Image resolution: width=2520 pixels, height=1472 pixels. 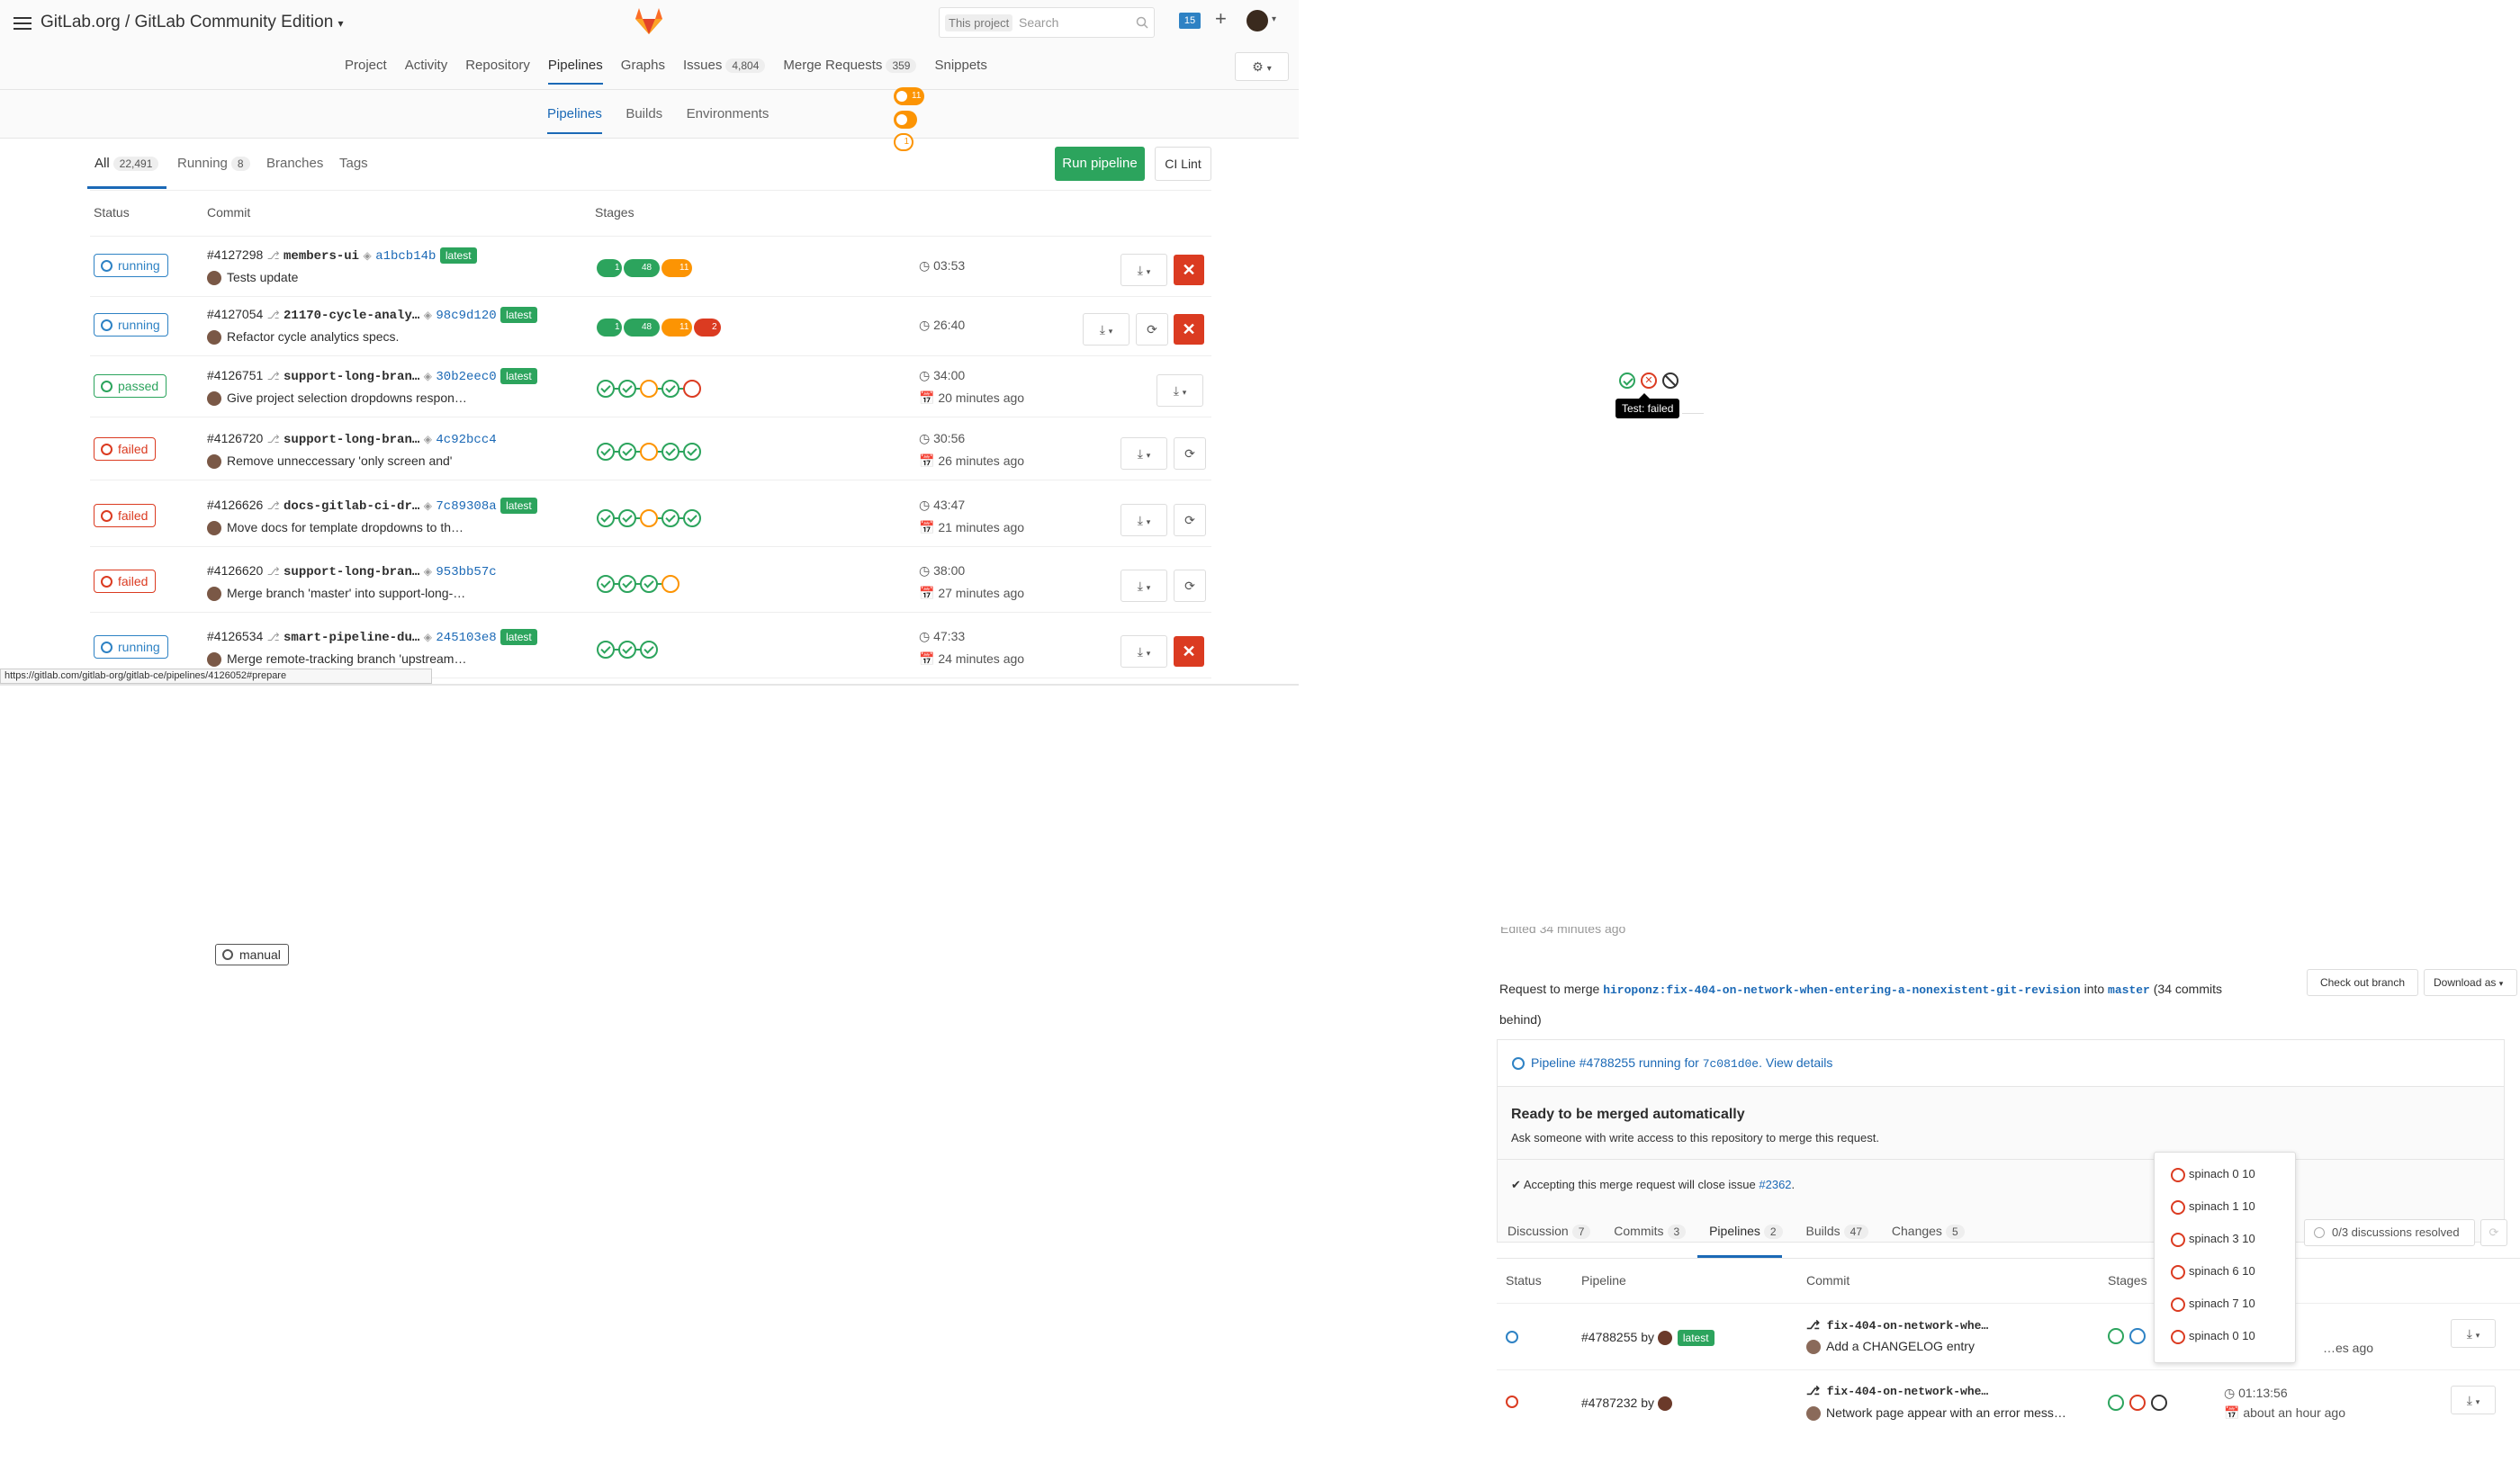 What do you see at coordinates (130, 386) in the screenshot?
I see `status-badge: passed` at bounding box center [130, 386].